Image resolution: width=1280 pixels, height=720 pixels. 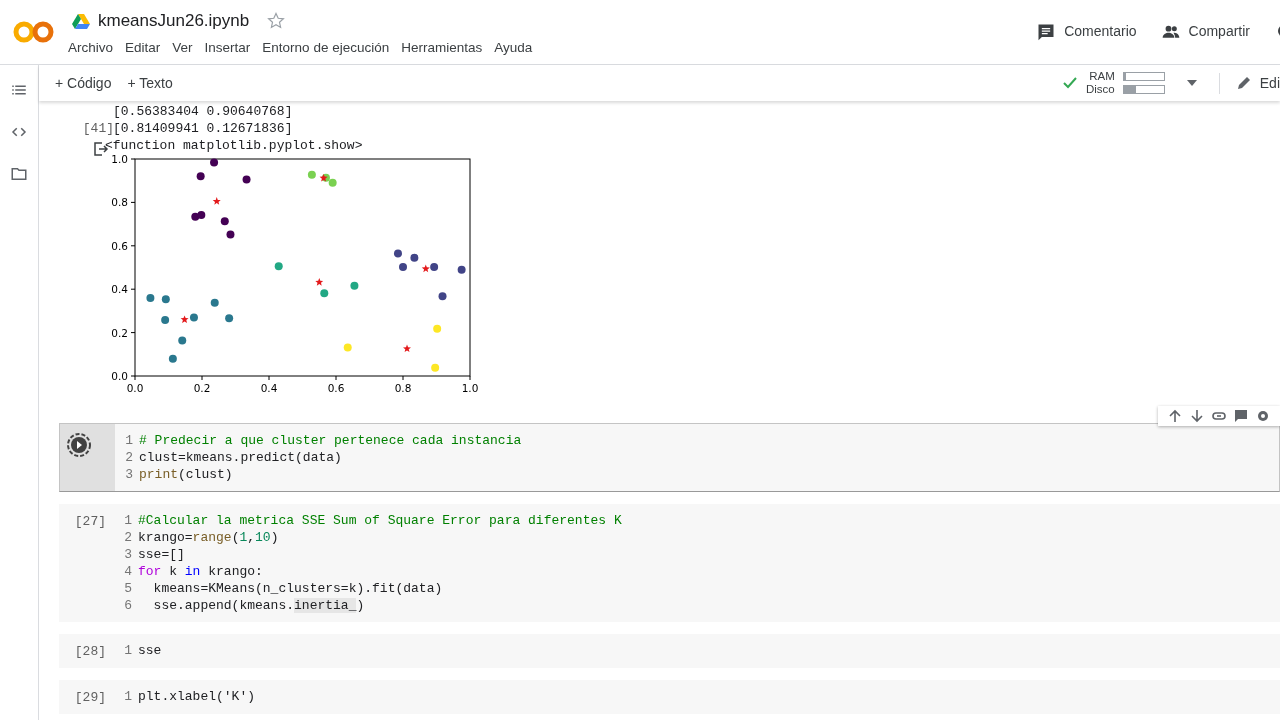 I want to click on code-line: sse=[], so click(x=161, y=554).